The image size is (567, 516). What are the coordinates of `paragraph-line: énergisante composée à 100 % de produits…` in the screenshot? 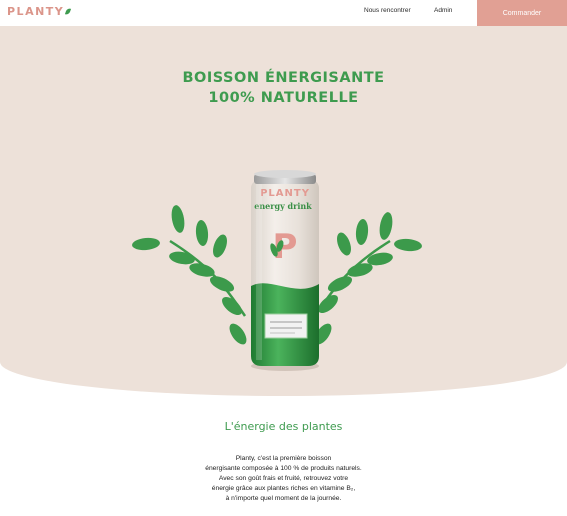 It's located at (283, 468).